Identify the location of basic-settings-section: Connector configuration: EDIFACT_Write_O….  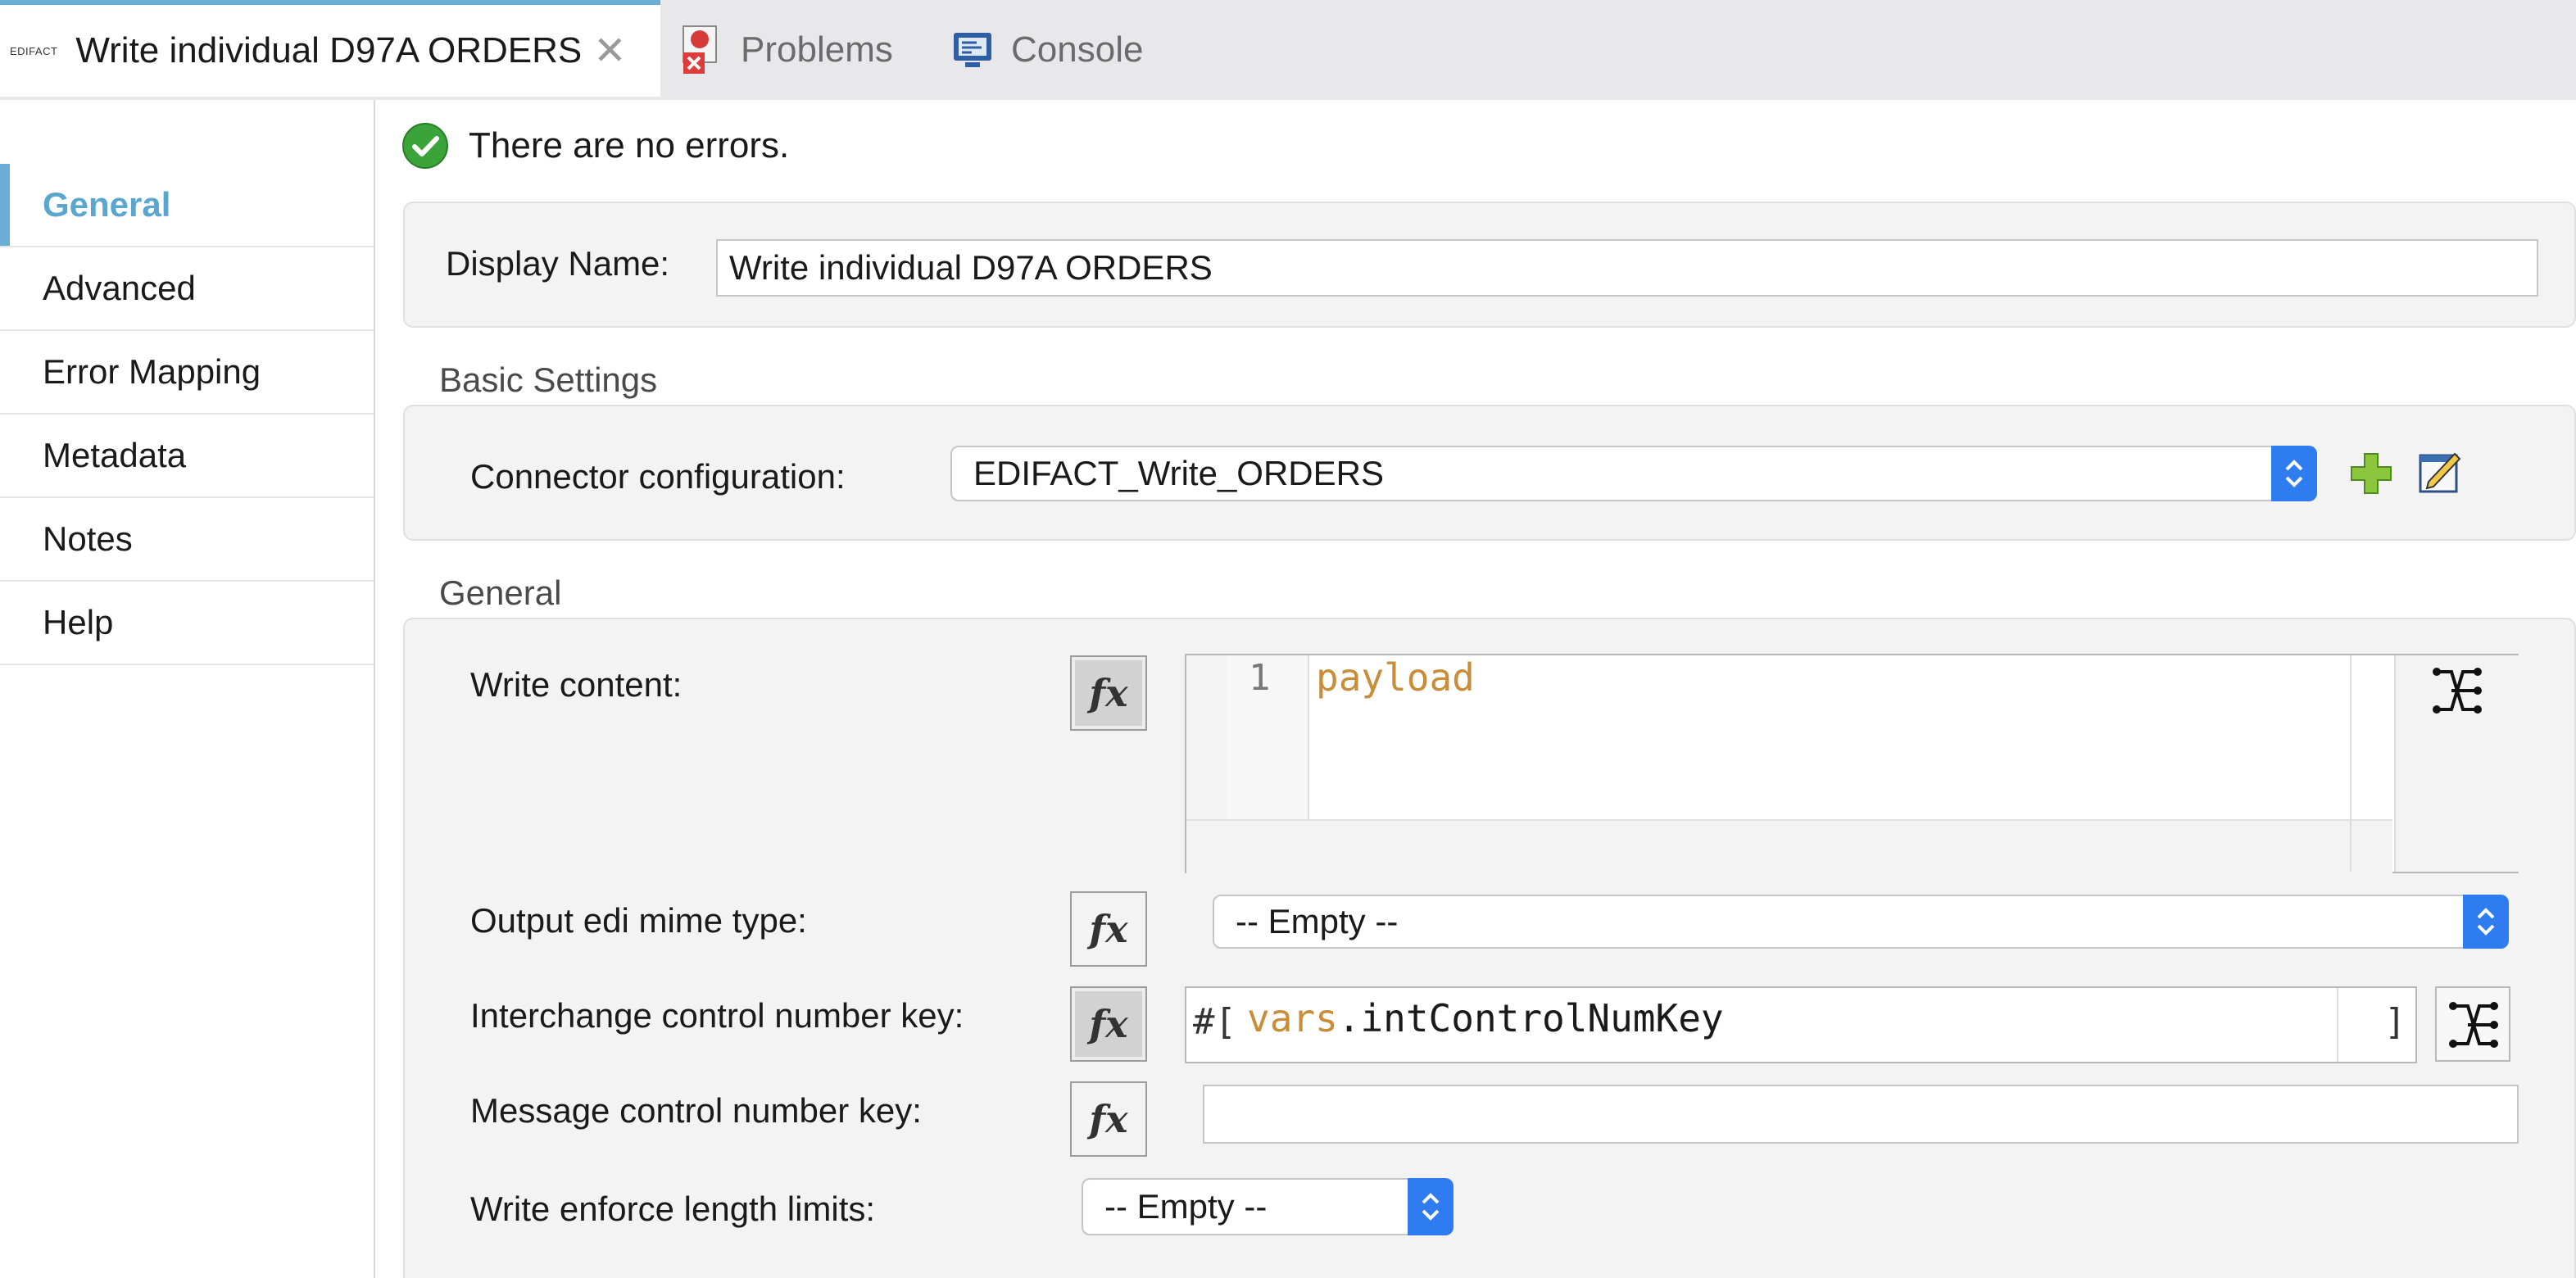
(1489, 473).